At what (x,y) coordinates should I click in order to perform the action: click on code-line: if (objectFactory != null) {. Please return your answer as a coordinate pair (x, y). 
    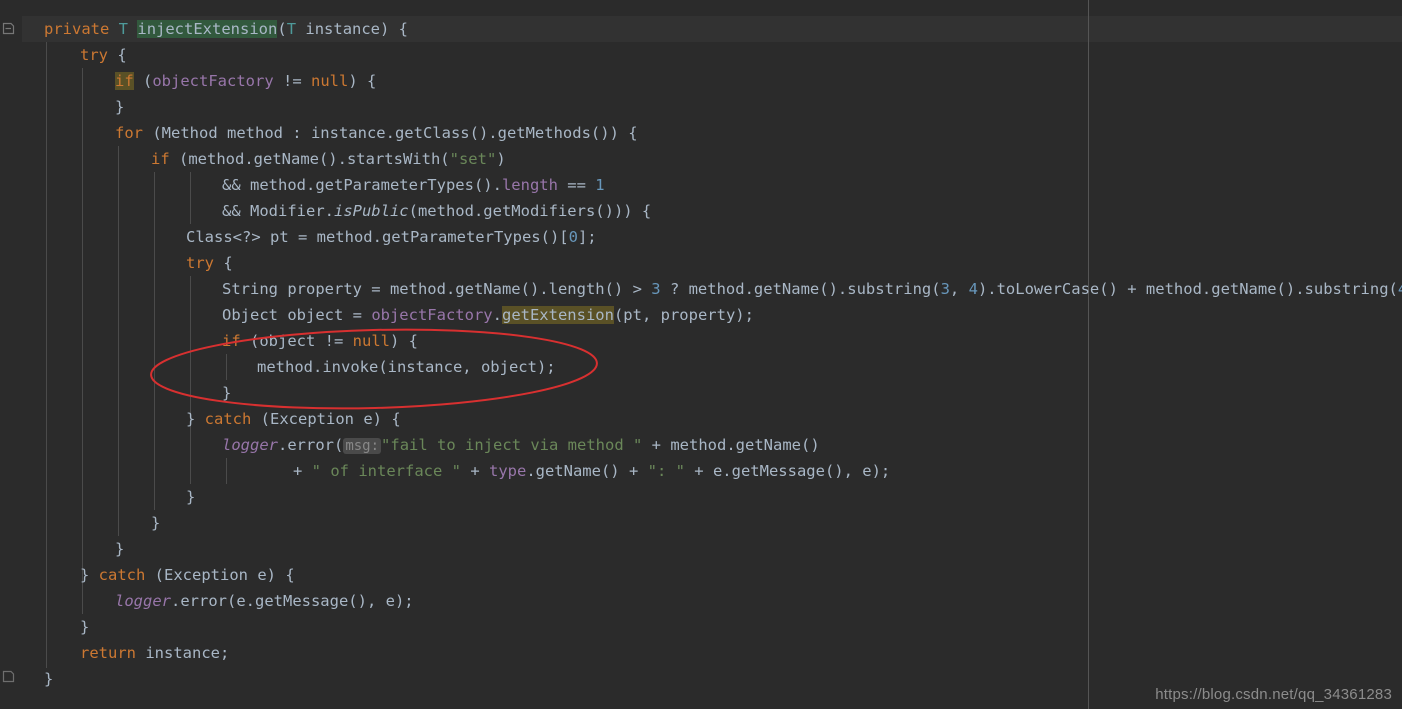
    Looking at the image, I should click on (188, 81).